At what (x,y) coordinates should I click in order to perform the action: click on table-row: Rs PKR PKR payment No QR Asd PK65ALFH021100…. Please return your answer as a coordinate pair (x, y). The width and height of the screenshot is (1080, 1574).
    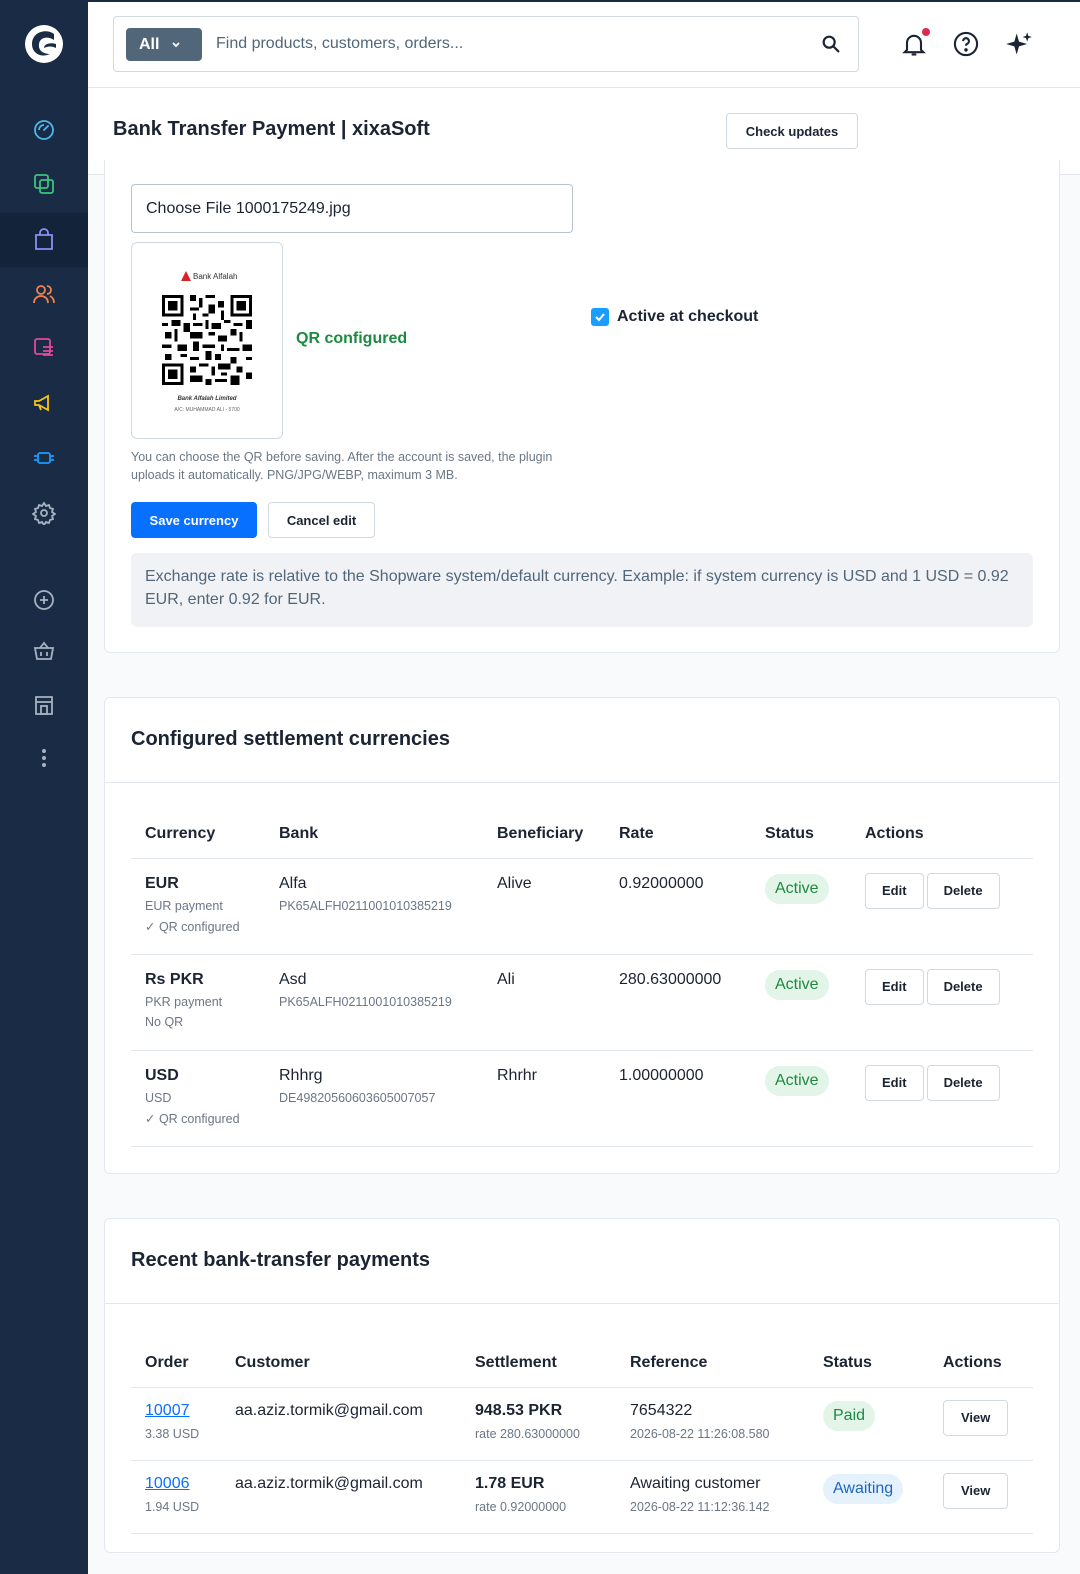
    Looking at the image, I should click on (582, 1002).